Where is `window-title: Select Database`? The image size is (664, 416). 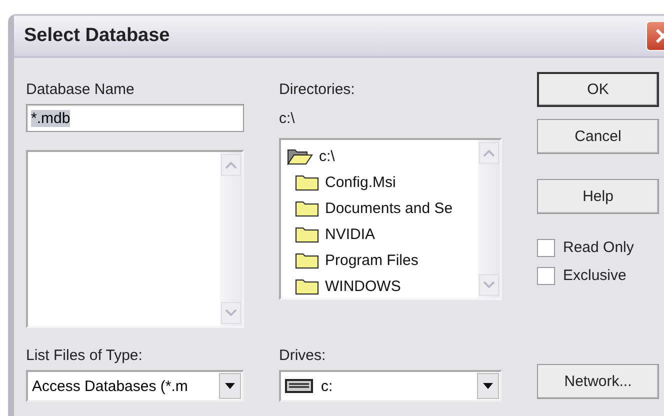
window-title: Select Database is located at coordinates (97, 36).